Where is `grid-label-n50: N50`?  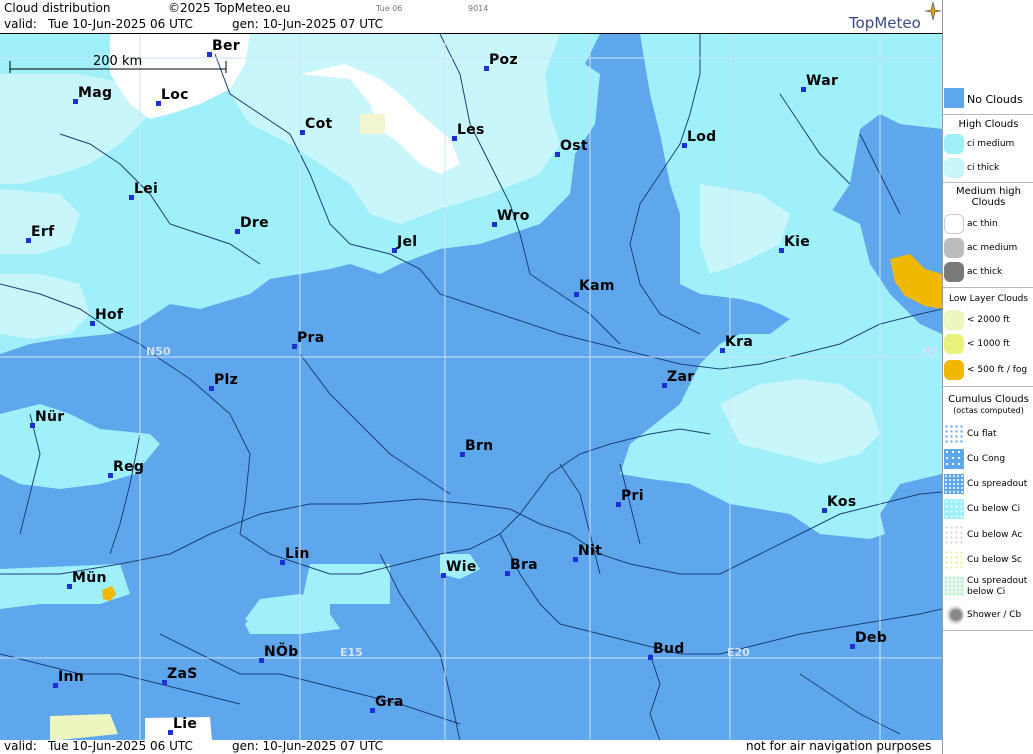
grid-label-n50: N50 is located at coordinates (158, 351).